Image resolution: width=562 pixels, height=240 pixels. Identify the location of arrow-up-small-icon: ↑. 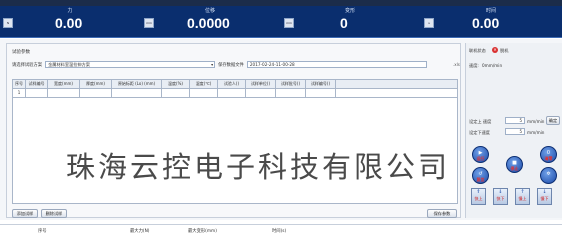
(522, 192).